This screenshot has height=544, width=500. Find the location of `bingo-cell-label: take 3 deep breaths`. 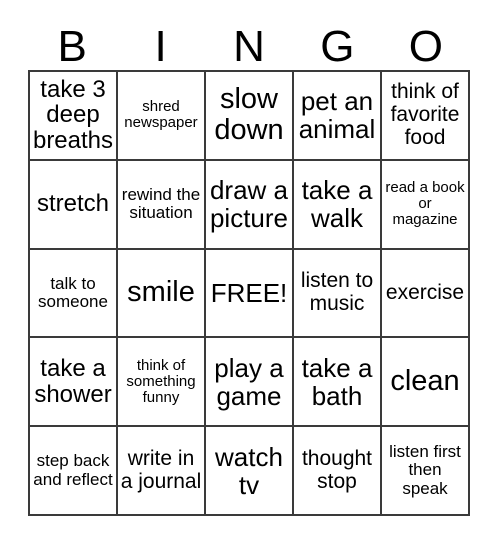

bingo-cell-label: take 3 deep breaths is located at coordinates (73, 115).